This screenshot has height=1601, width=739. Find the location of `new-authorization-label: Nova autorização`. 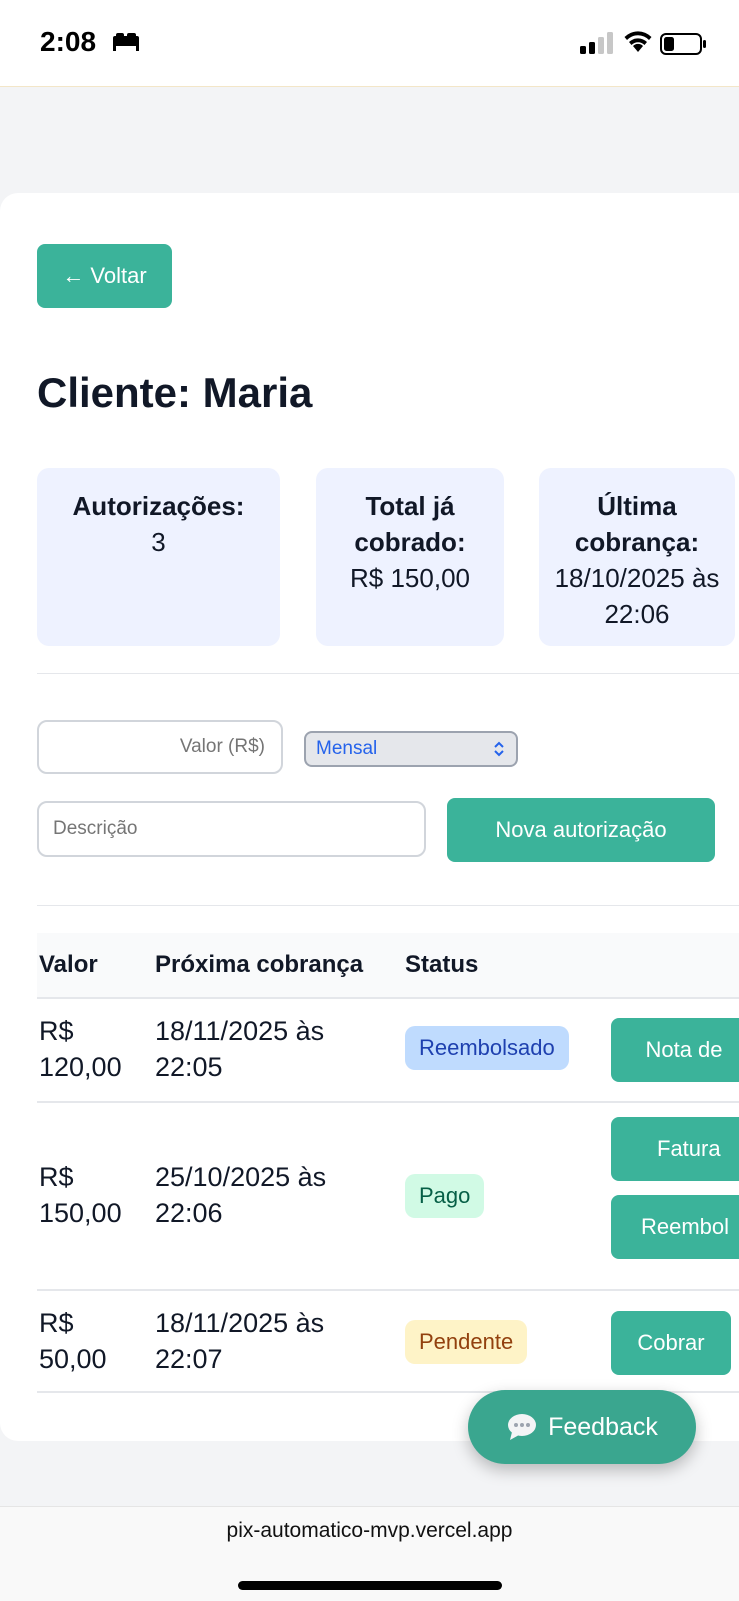

new-authorization-label: Nova autorização is located at coordinates (581, 829).